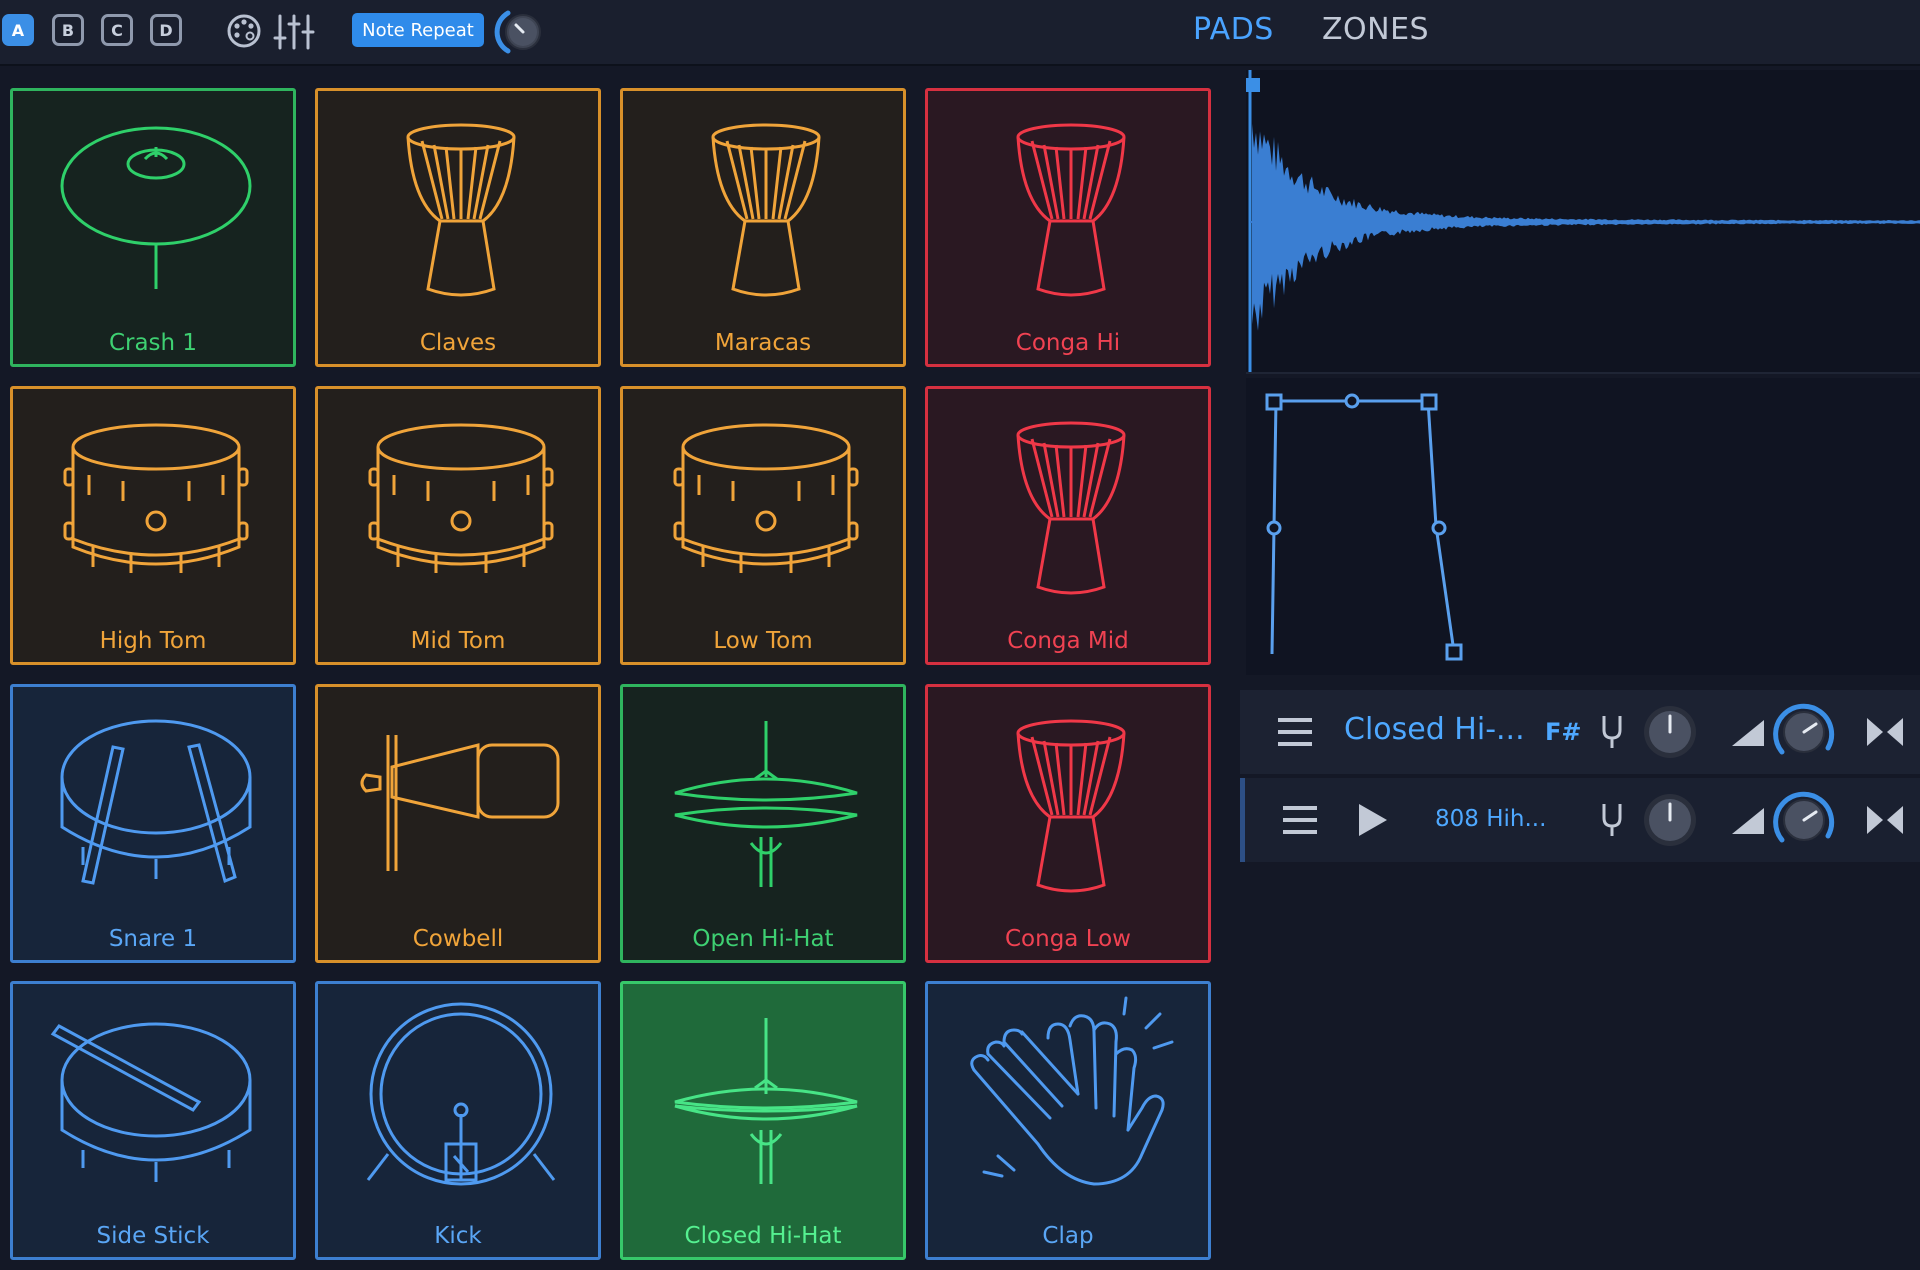  Describe the element at coordinates (1454, 652) in the screenshot. I see `envelope-release-node` at that location.